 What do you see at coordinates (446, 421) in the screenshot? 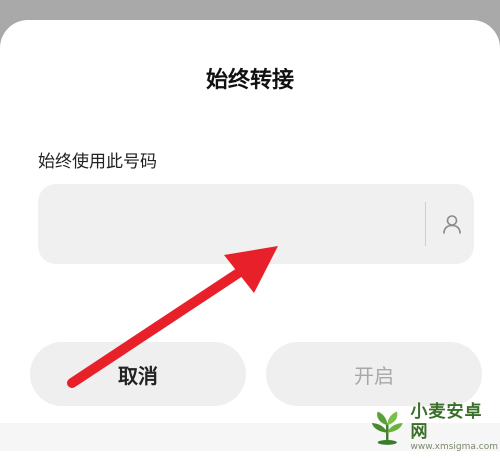
I see `watermark-title: 小麦安卓网` at bounding box center [446, 421].